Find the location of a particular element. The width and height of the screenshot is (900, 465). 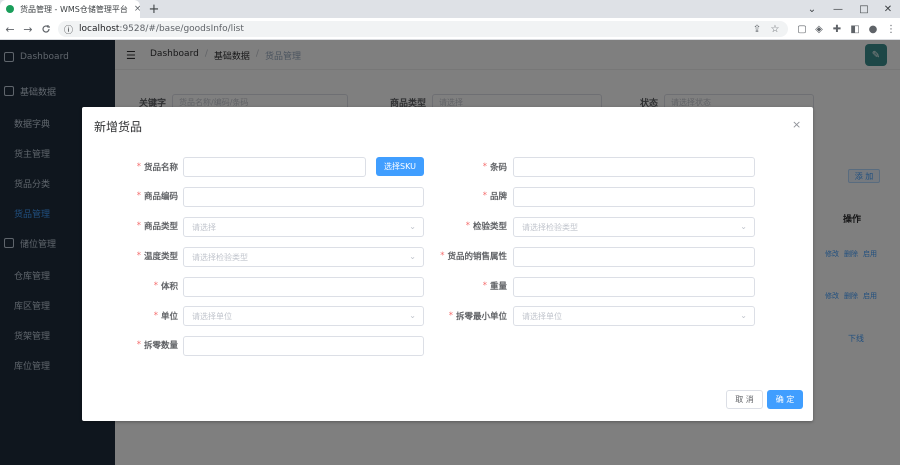

new-tab-button: + is located at coordinates (154, 9).